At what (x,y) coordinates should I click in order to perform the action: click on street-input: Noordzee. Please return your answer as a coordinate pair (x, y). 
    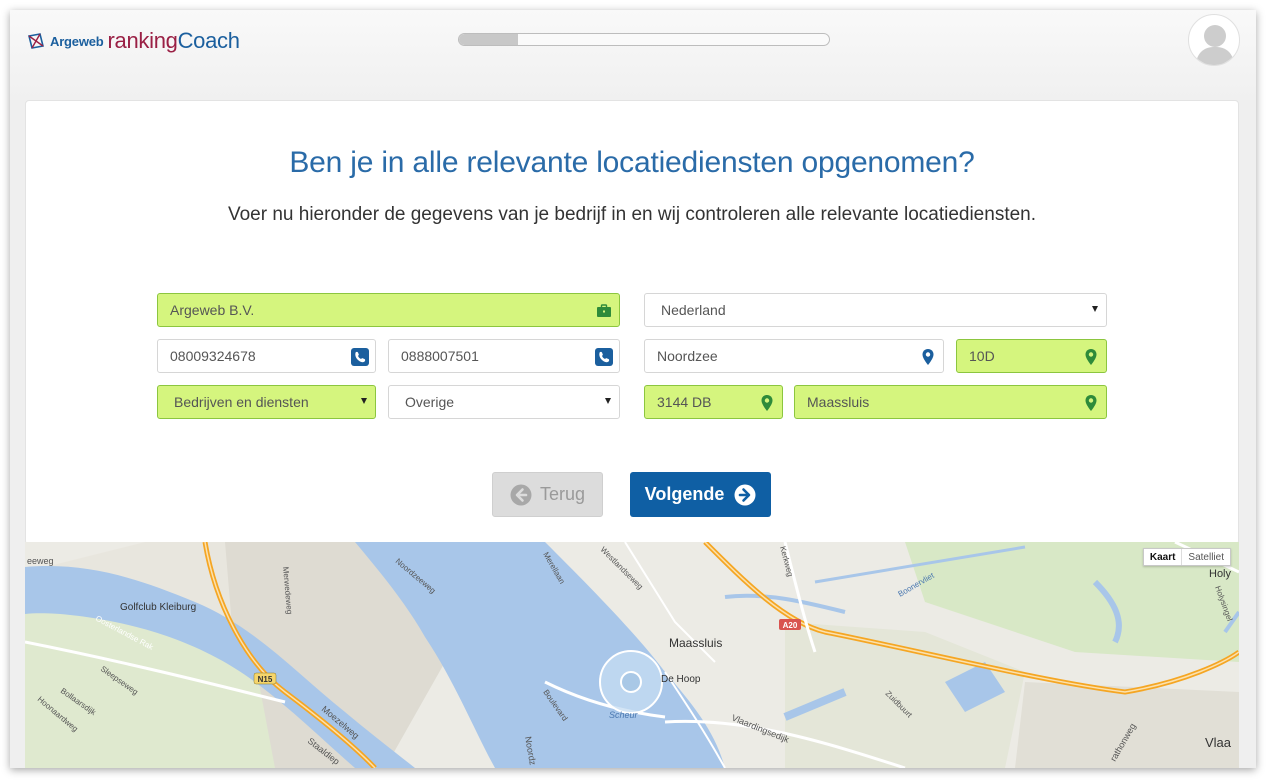
    Looking at the image, I should click on (794, 356).